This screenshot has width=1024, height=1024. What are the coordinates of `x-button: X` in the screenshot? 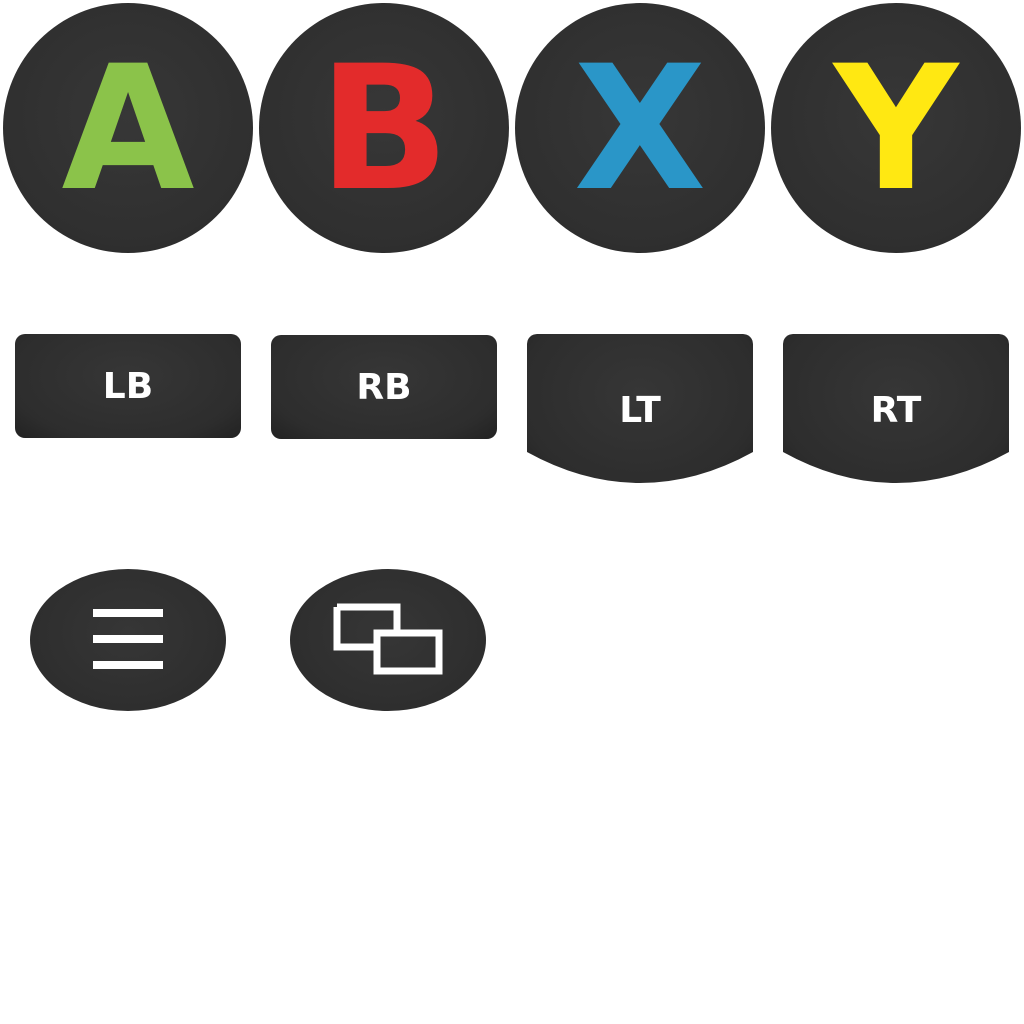 It's located at (640, 128).